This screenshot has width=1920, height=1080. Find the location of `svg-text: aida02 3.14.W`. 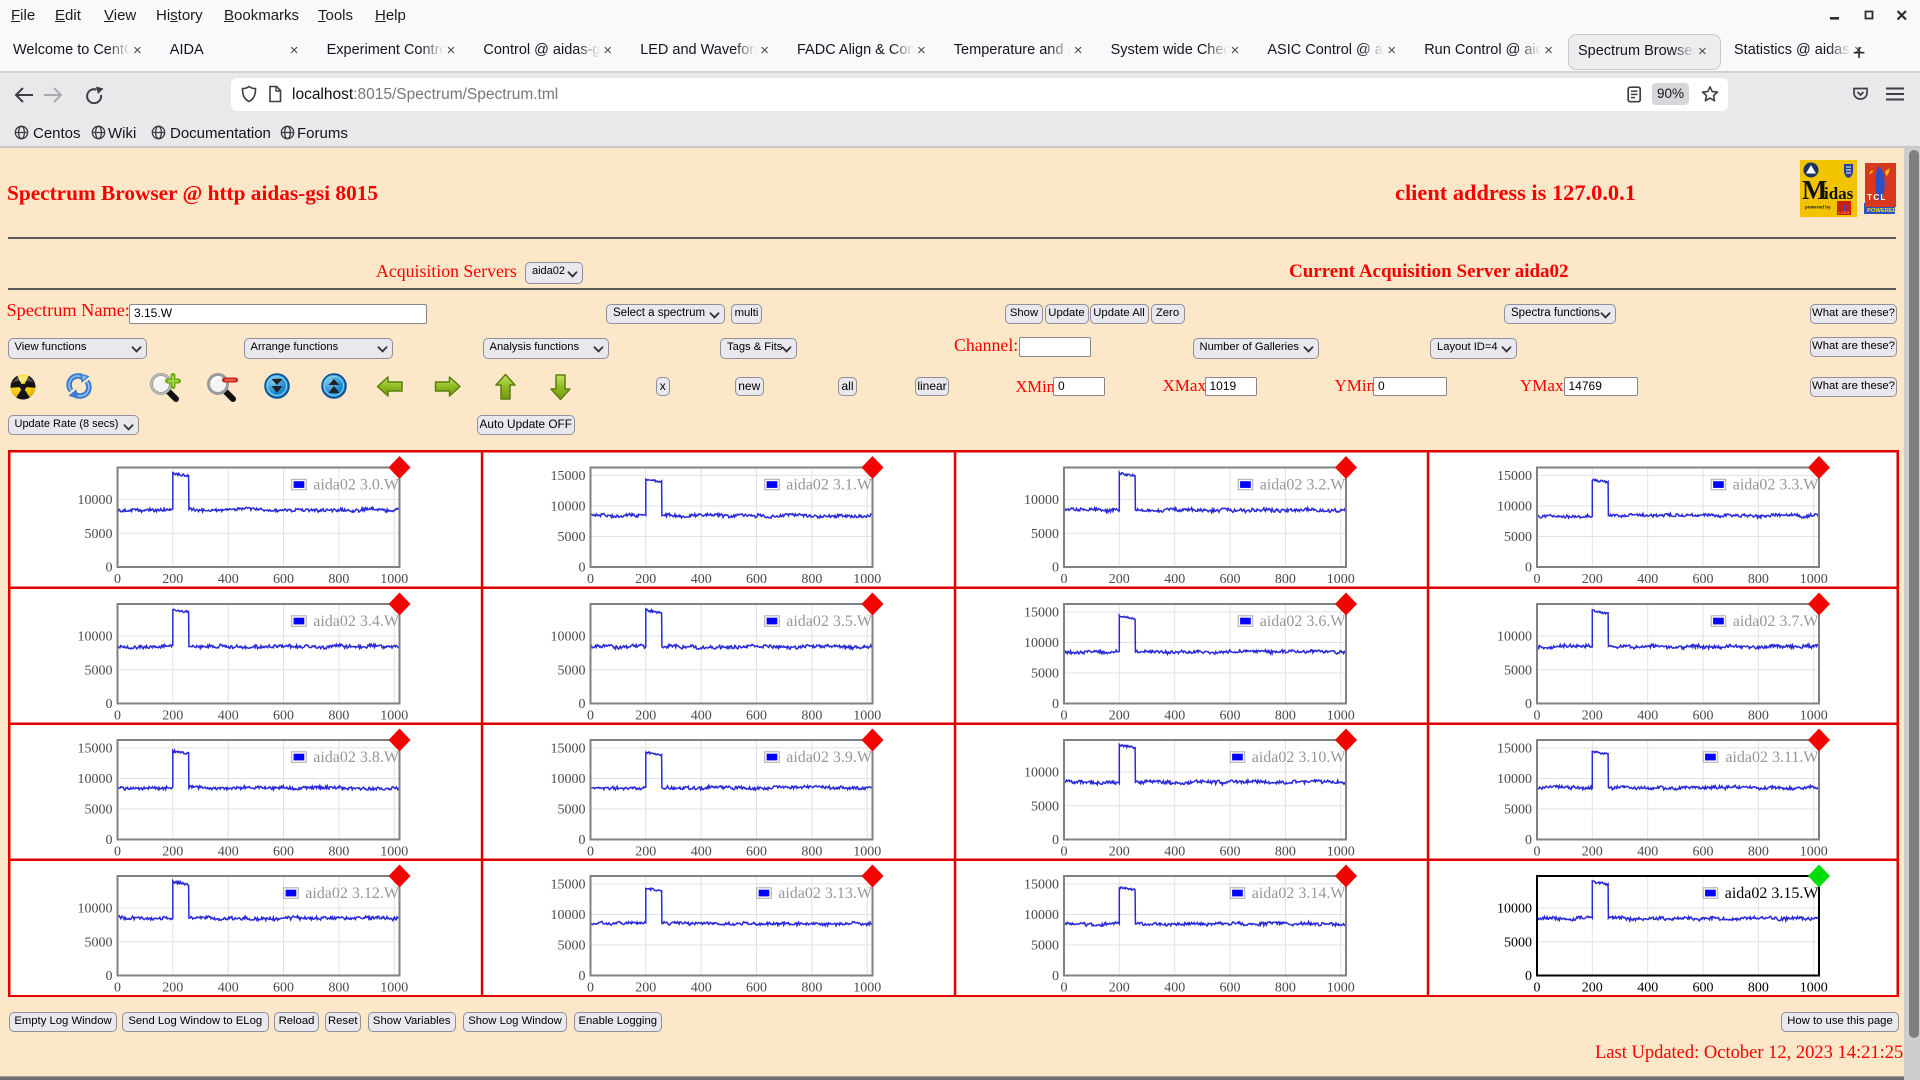

svg-text: aida02 3.14.W is located at coordinates (1298, 893).